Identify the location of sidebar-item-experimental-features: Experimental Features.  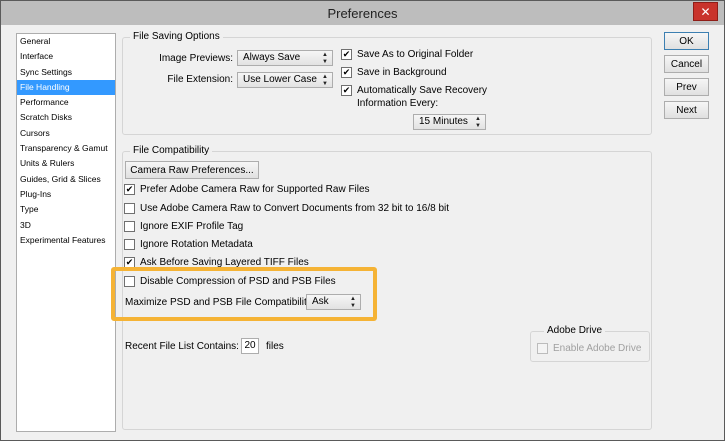
(66, 240).